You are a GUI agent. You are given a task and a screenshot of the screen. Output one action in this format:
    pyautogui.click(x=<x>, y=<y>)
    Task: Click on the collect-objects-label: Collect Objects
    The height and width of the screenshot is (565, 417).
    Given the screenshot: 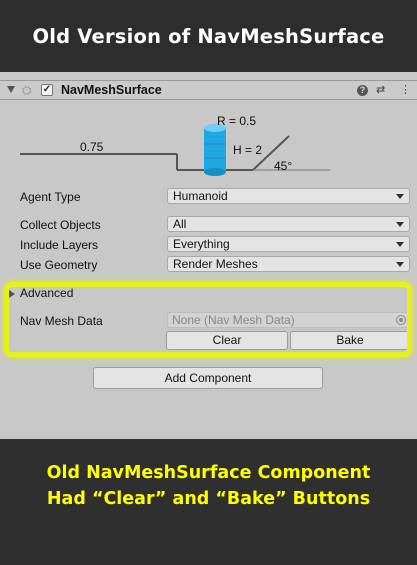 What is the action you would take?
    pyautogui.click(x=60, y=225)
    